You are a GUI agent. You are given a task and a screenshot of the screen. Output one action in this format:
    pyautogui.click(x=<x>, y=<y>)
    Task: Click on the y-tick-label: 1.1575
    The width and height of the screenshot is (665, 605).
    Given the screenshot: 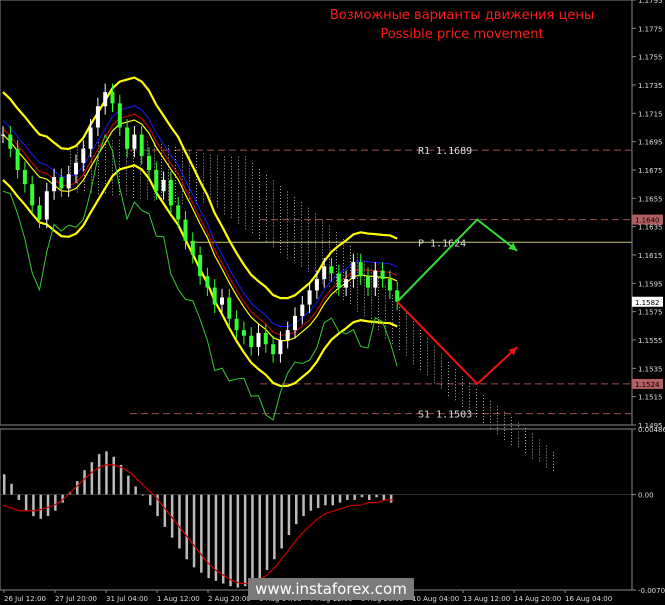 What is the action you would take?
    pyautogui.click(x=650, y=313)
    